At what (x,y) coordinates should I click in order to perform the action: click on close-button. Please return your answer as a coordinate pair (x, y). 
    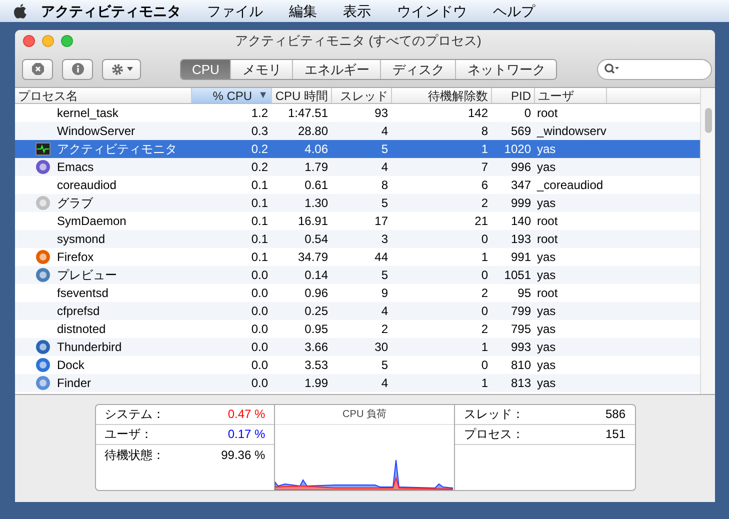
    Looking at the image, I should click on (29, 40).